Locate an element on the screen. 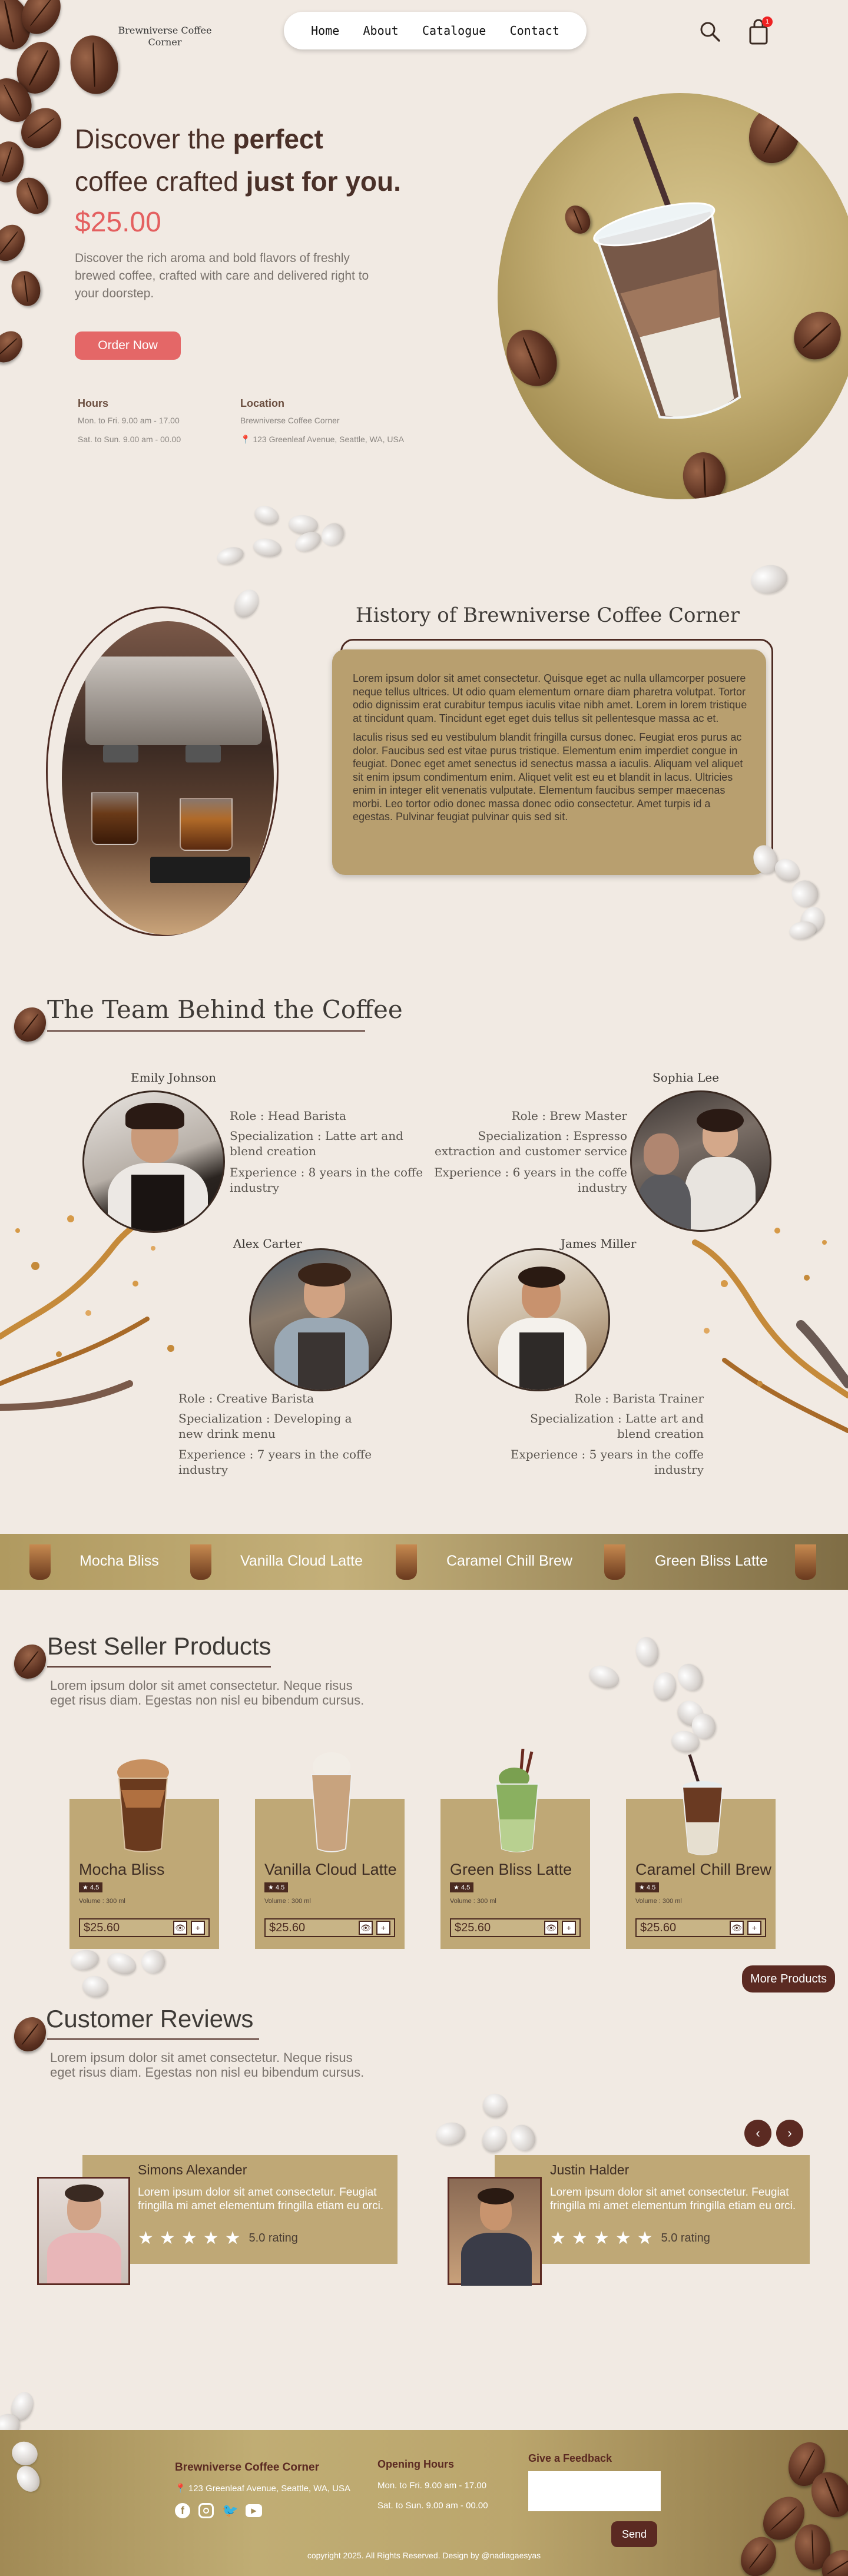  brand-name-line2: Corner is located at coordinates (165, 42).